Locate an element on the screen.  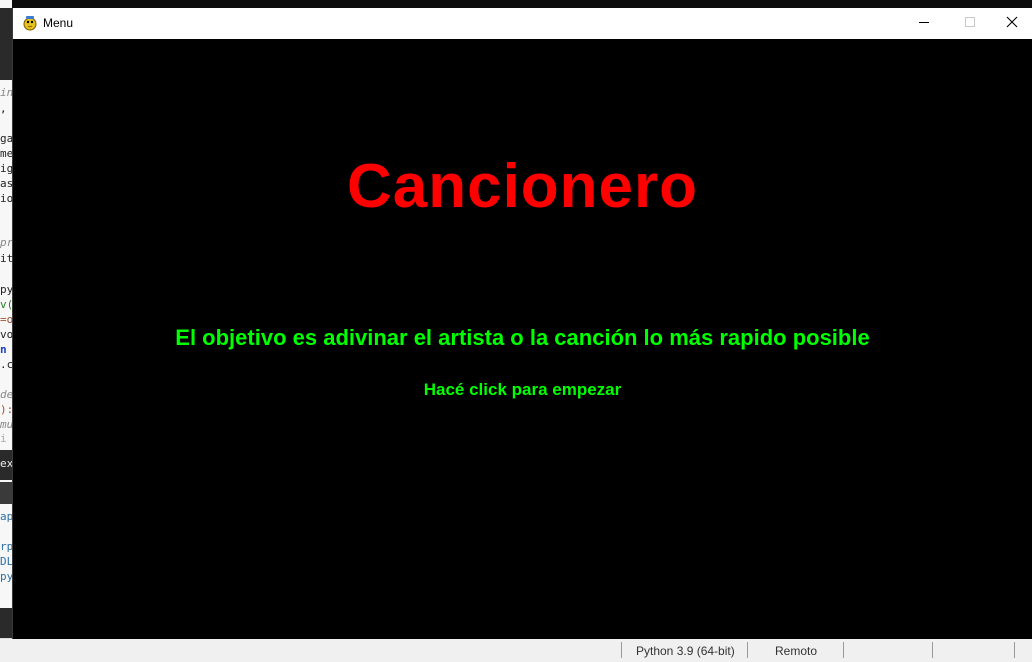
terminal-line: rpr is located at coordinates (6, 546).